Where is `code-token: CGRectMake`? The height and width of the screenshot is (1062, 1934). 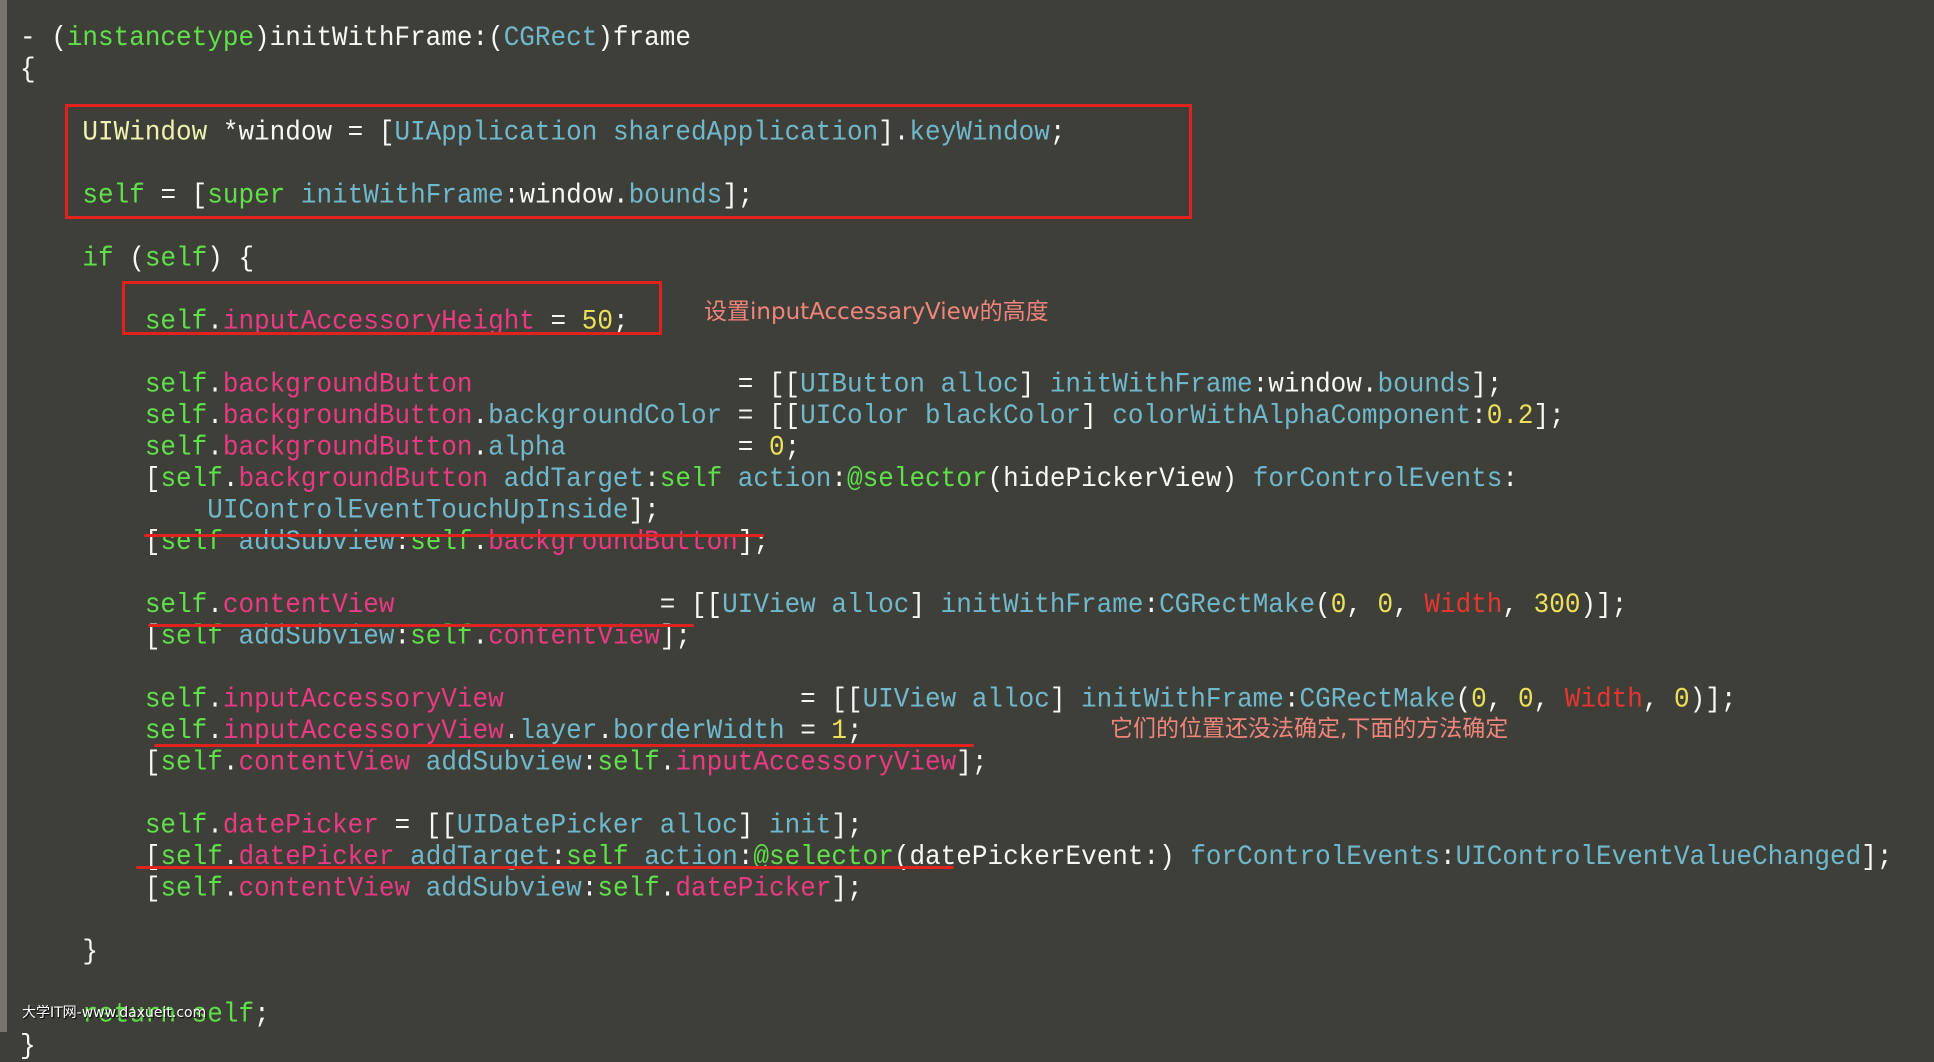 code-token: CGRectMake is located at coordinates (1237, 605).